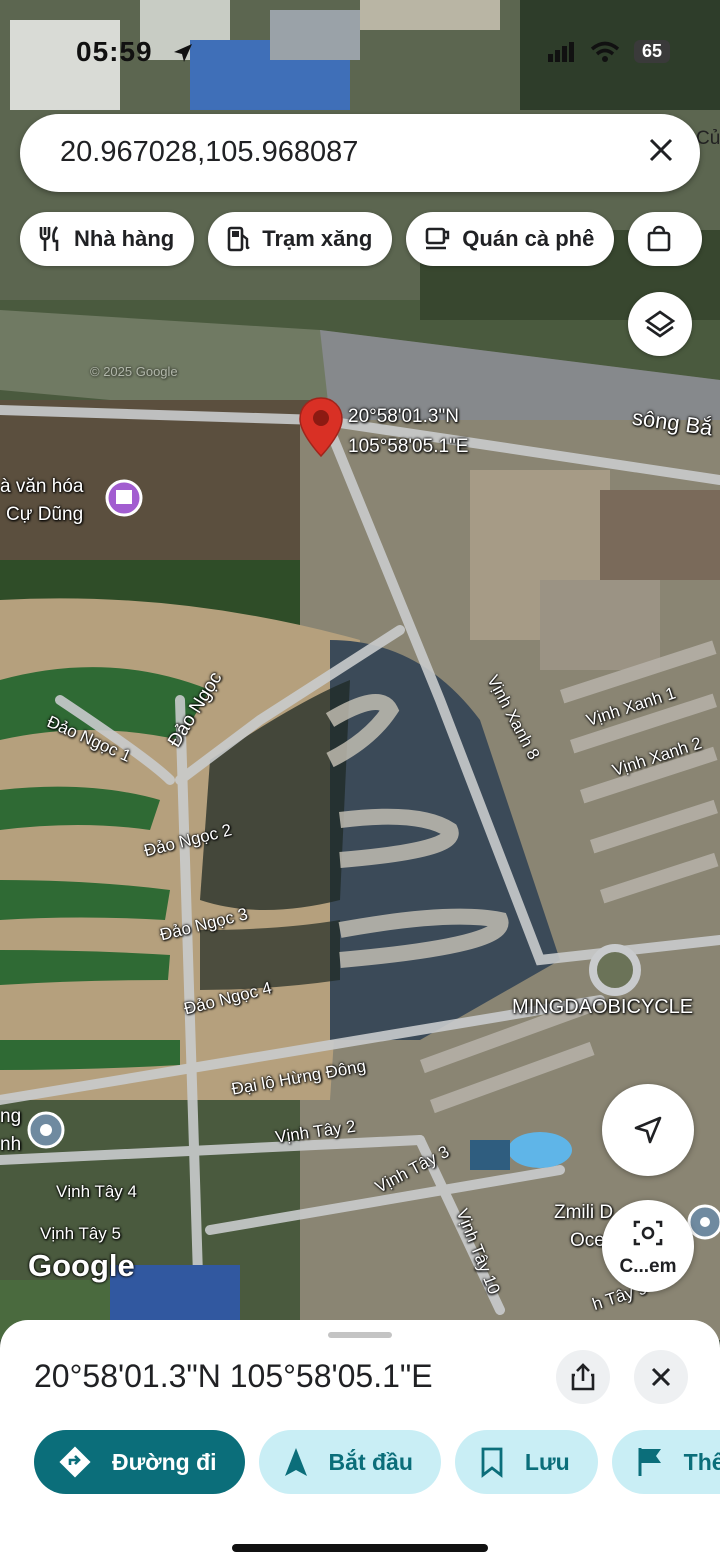  What do you see at coordinates (45, 514) in the screenshot?
I see `cultural-house-label-2: Cự Dũng` at bounding box center [45, 514].